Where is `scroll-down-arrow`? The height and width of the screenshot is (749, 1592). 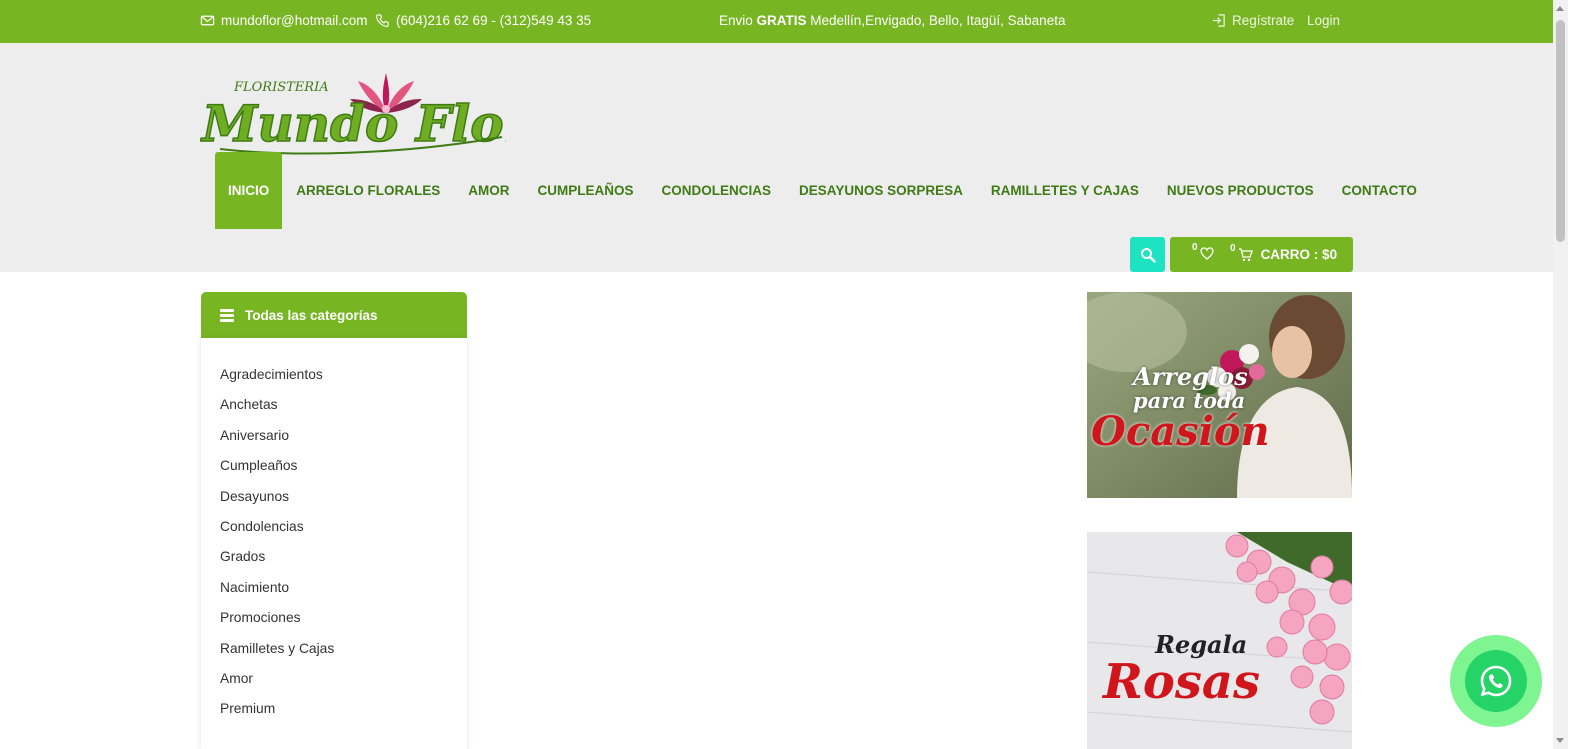 scroll-down-arrow is located at coordinates (1560, 740).